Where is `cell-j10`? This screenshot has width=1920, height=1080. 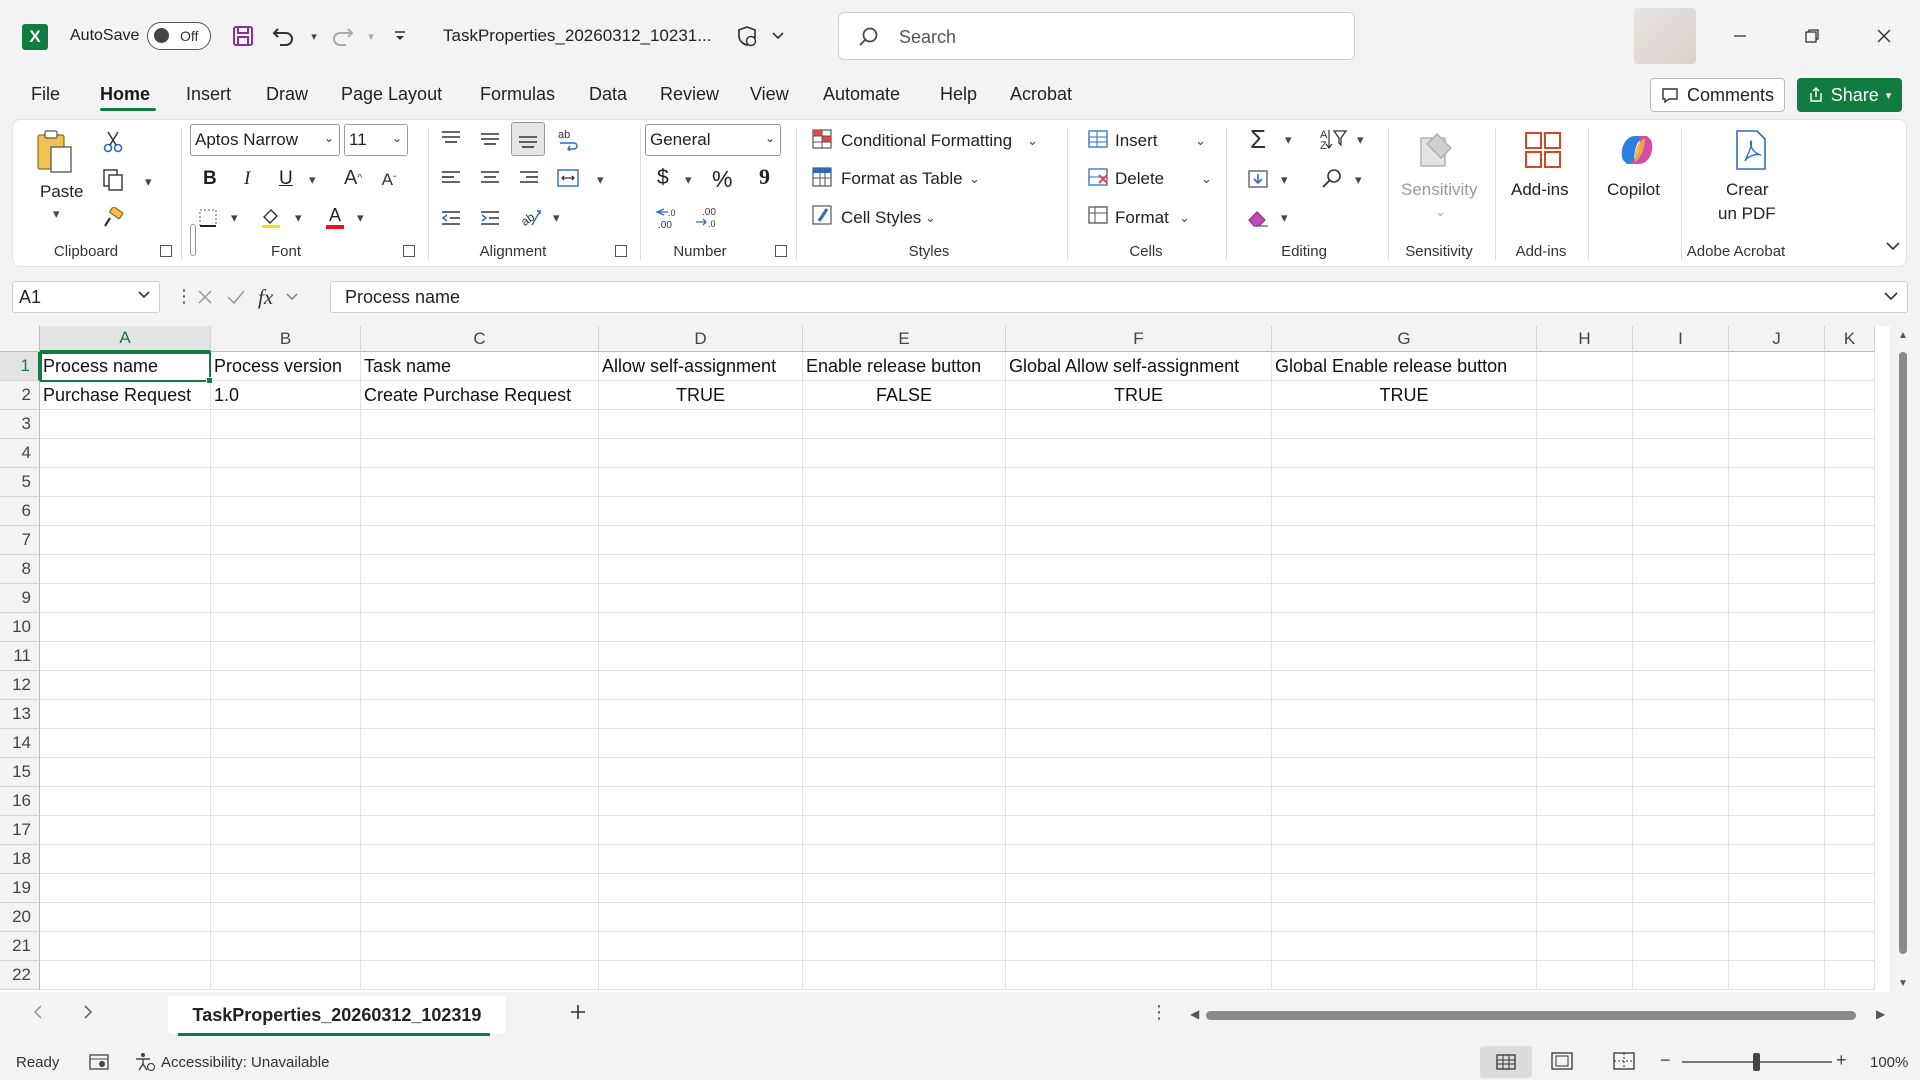
cell-j10 is located at coordinates (1777, 627).